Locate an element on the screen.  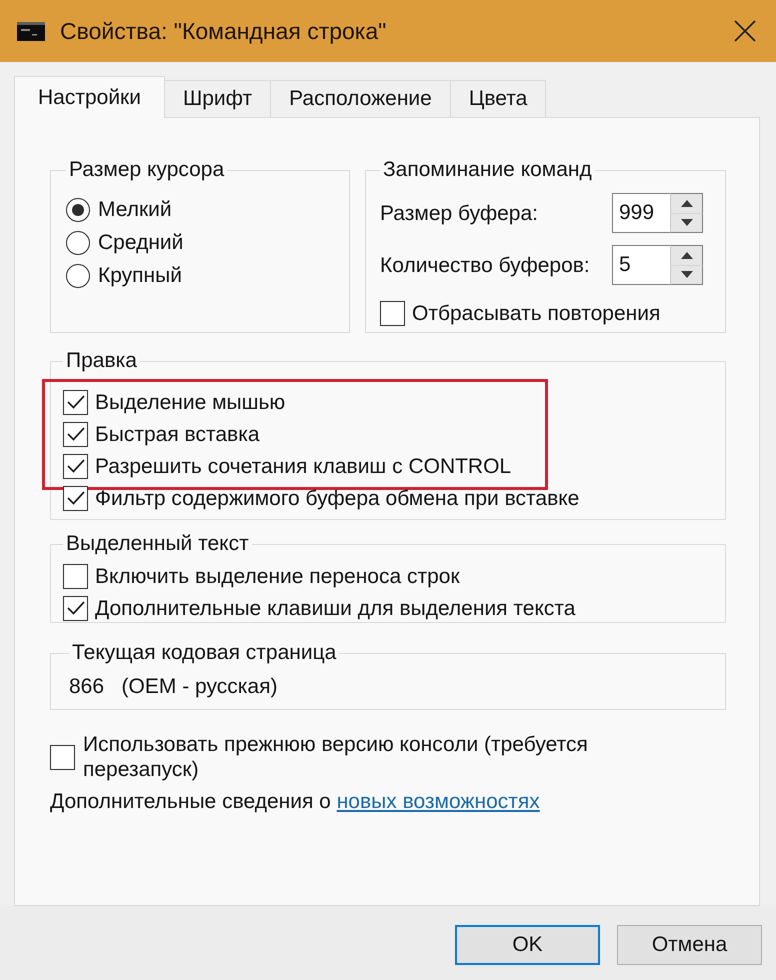
code-page-value: 866 (OEM - русская) is located at coordinates (173, 687).